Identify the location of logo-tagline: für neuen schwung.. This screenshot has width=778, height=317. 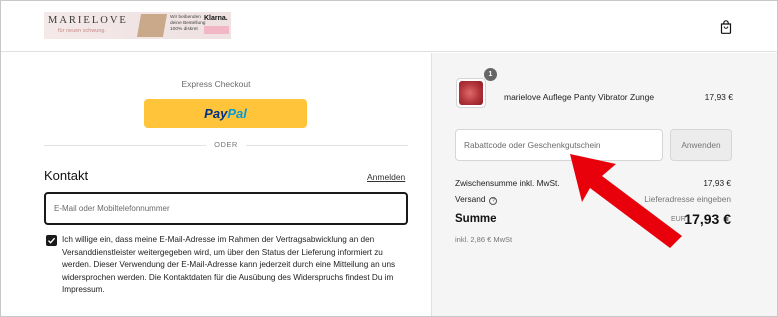
(82, 31).